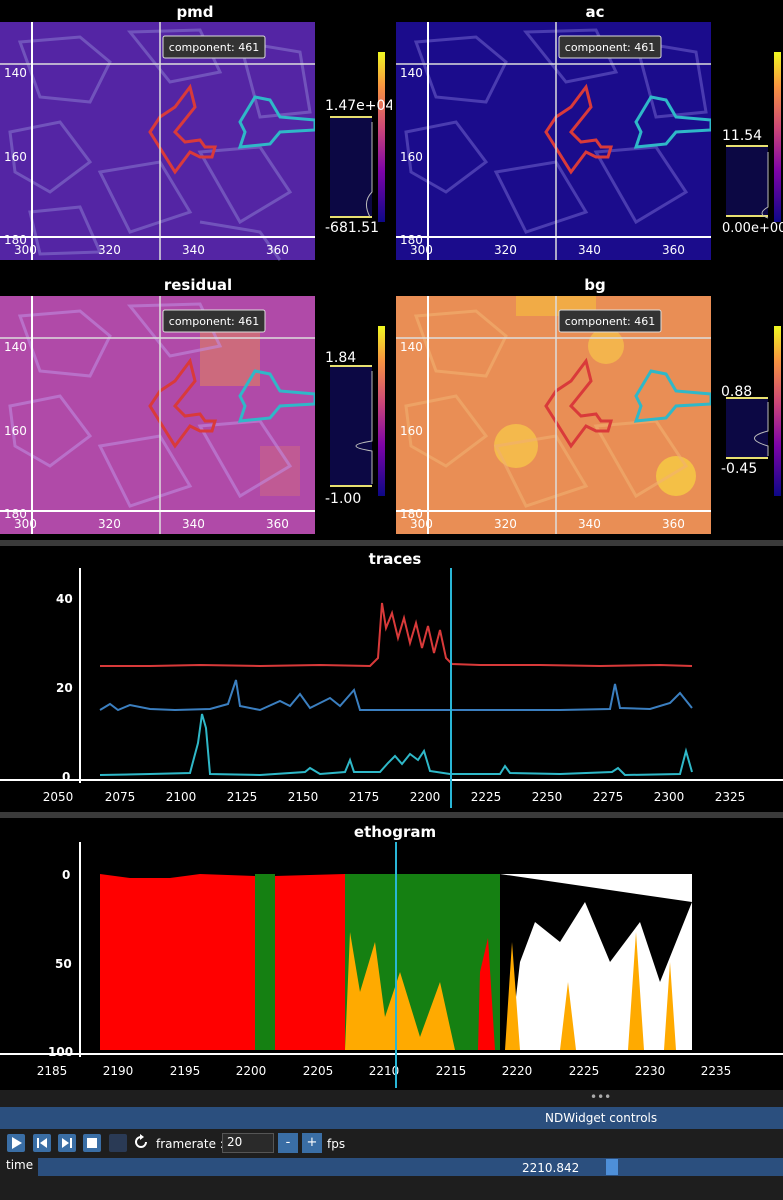 This screenshot has width=783, height=1200. What do you see at coordinates (358, 106) in the screenshot?
I see `colorbar-max: 1.47e+04` at bounding box center [358, 106].